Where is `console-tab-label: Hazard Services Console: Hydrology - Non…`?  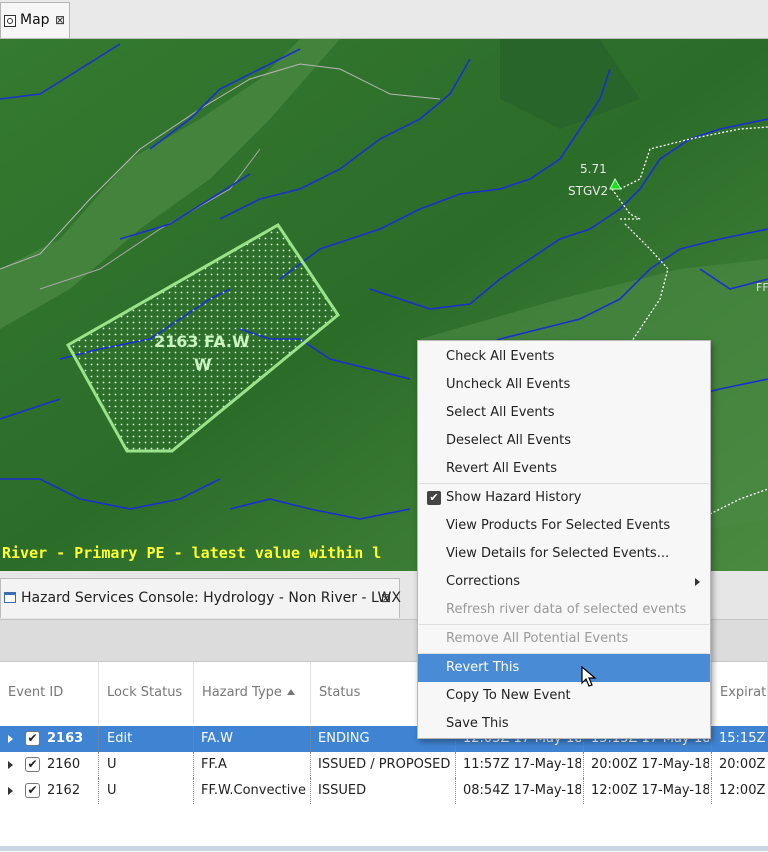 console-tab-label: Hazard Services Console: Hydrology - Non… is located at coordinates (211, 598).